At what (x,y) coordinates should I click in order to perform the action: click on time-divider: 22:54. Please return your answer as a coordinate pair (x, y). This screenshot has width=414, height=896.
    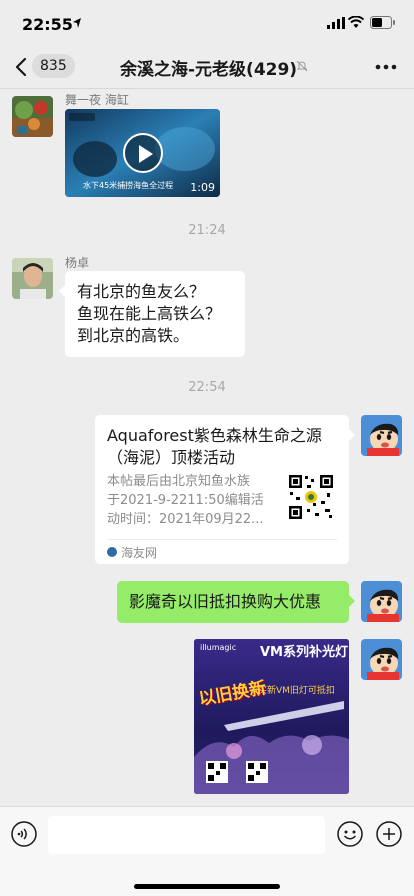
    Looking at the image, I should click on (207, 387).